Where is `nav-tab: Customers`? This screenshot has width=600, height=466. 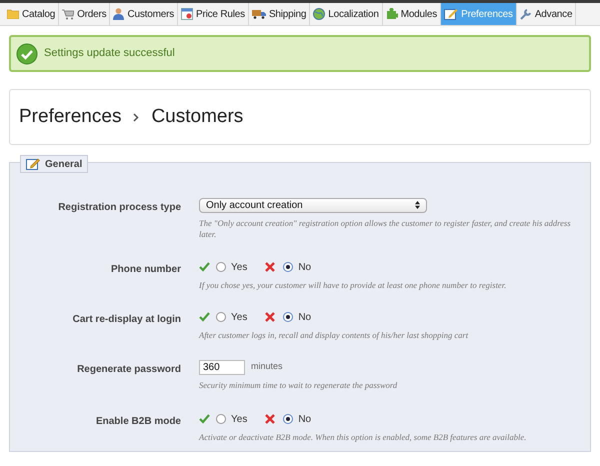
nav-tab: Customers is located at coordinates (144, 14).